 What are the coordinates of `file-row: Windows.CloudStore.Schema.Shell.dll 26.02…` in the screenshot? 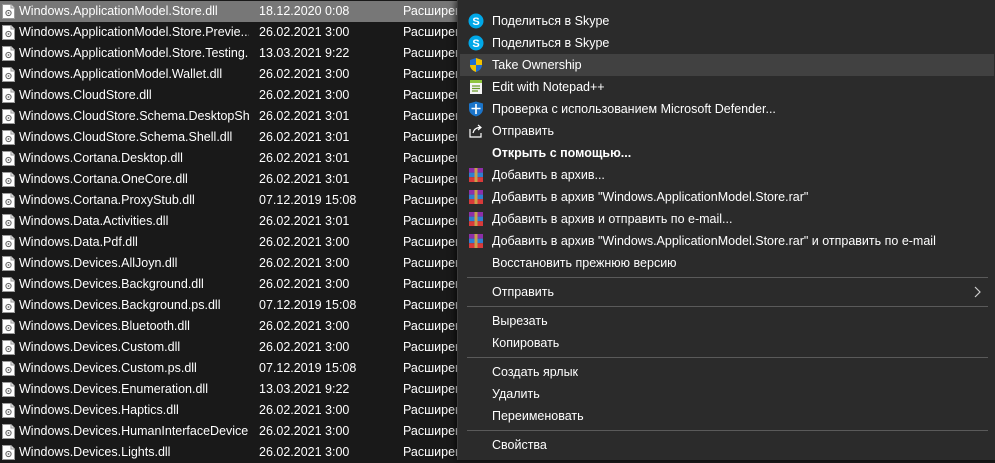 It's located at (253, 137).